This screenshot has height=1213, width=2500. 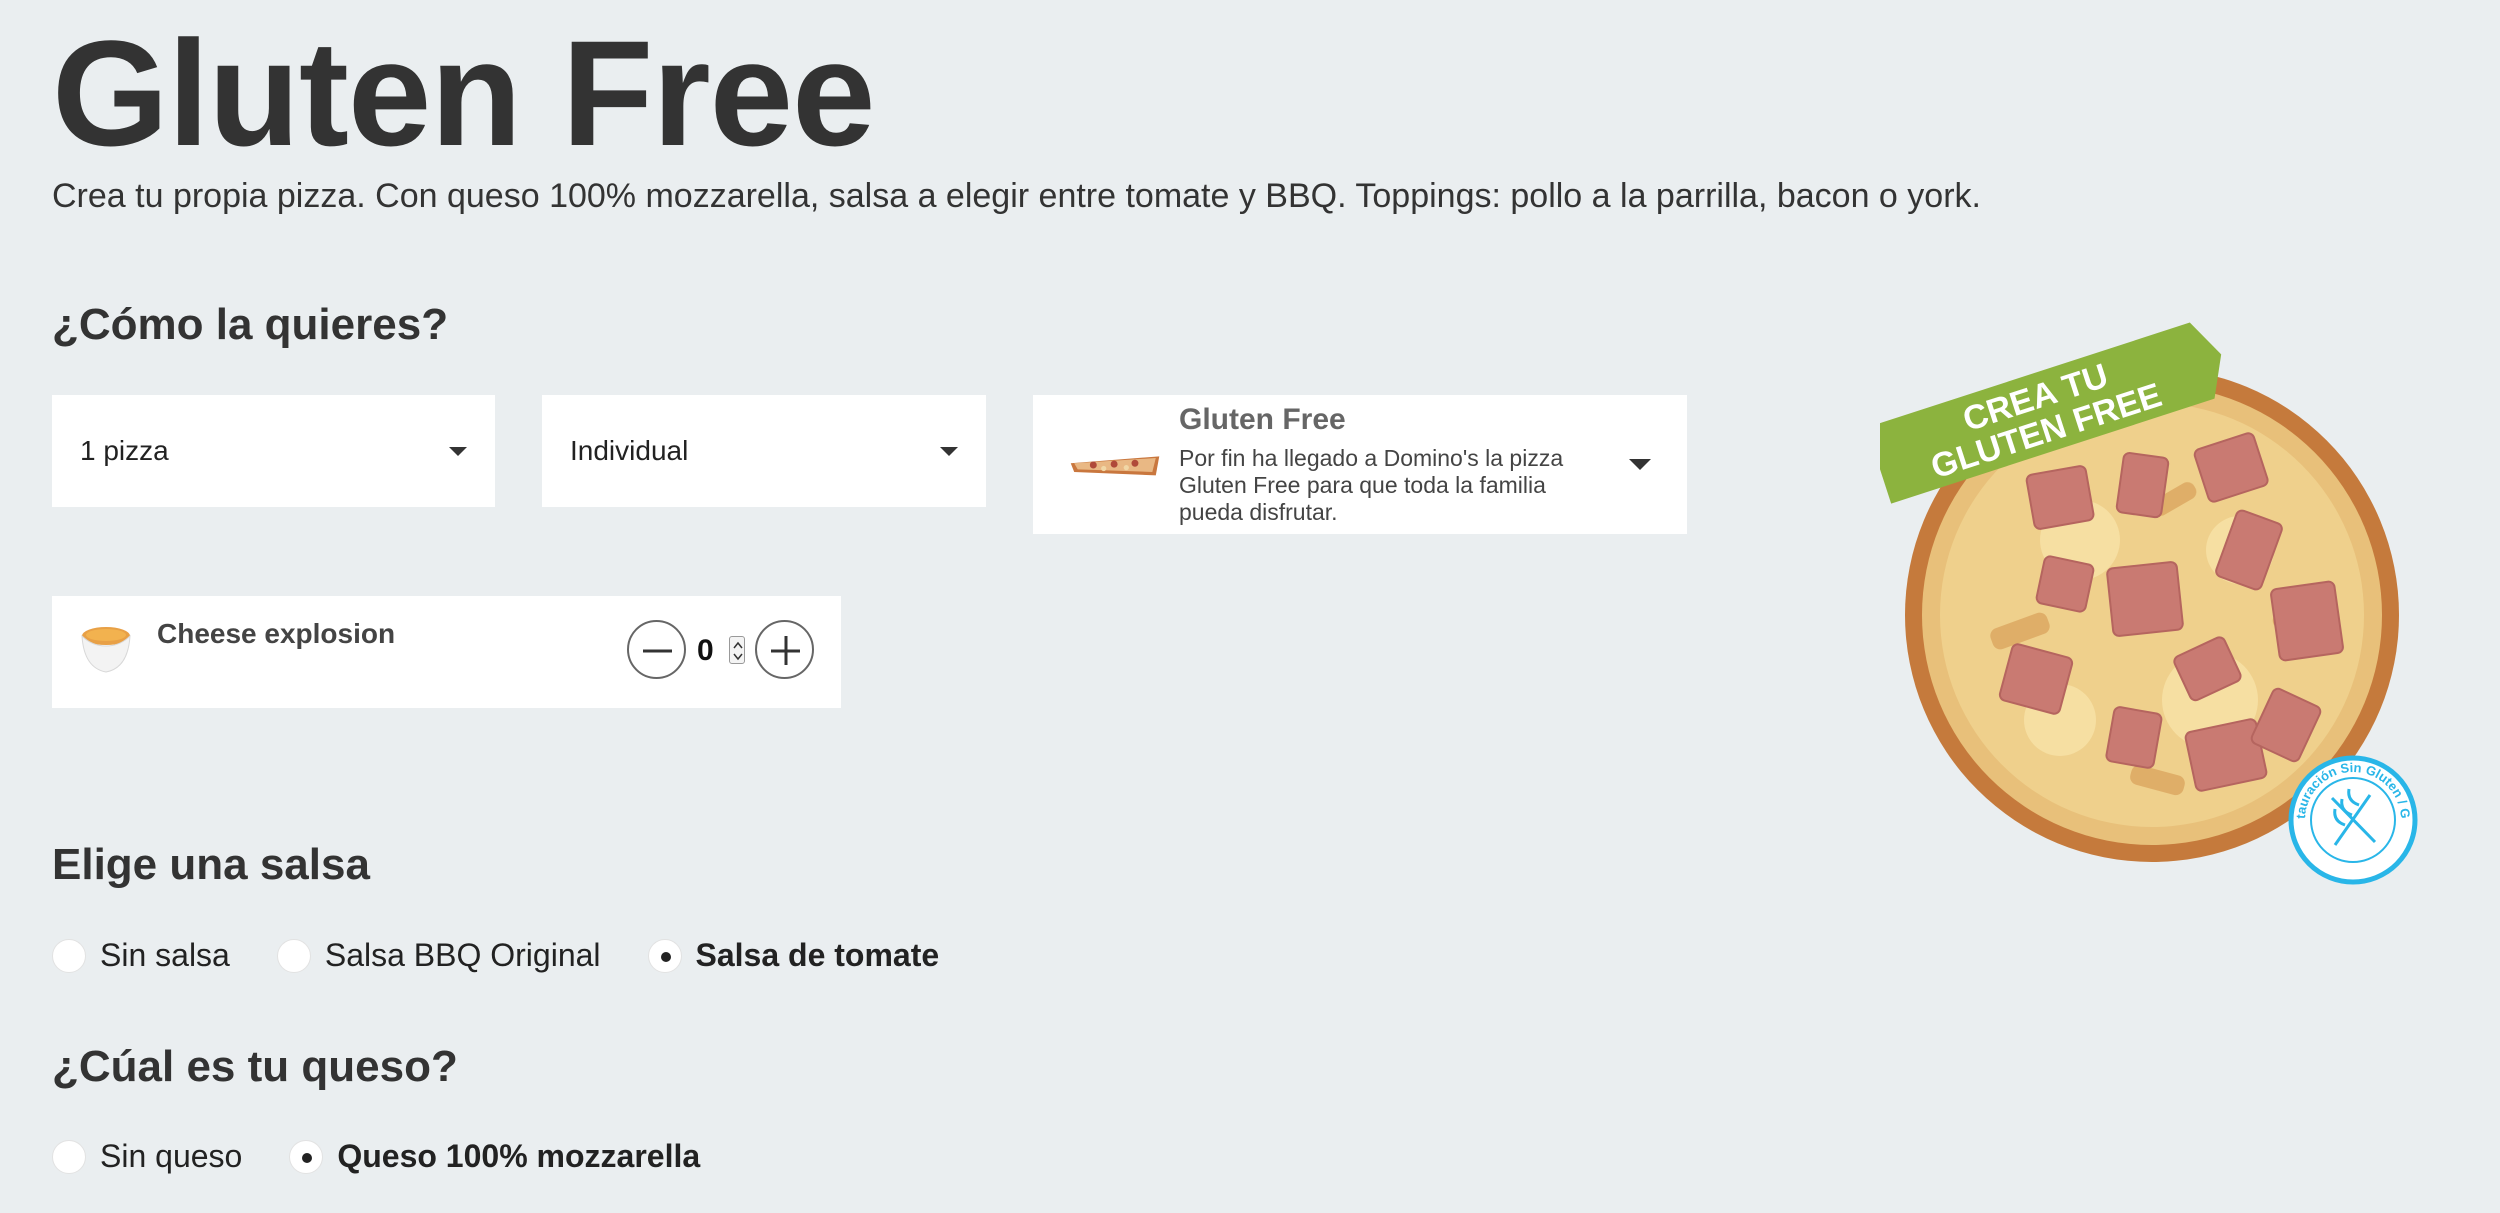 I want to click on sauce-option-bbq: Salsa BBQ Original, so click(x=438, y=955).